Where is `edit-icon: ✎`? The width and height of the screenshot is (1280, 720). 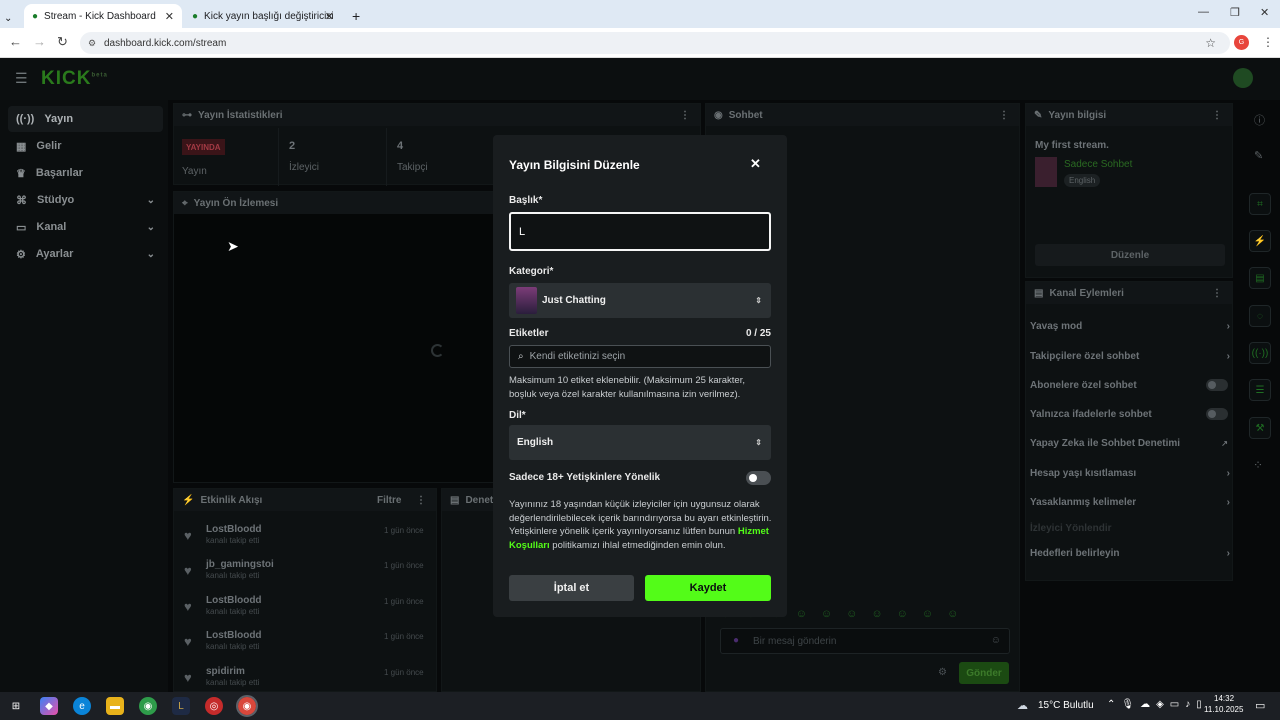 edit-icon: ✎ is located at coordinates (1258, 155).